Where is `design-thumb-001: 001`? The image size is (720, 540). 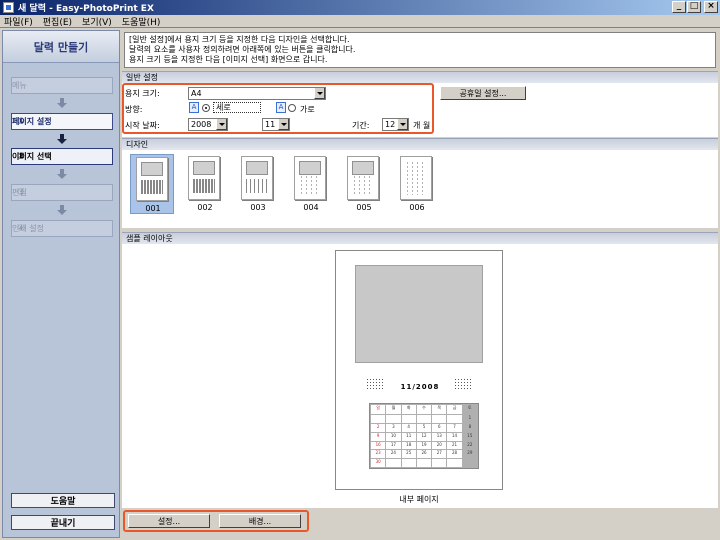
design-thumb-001: 001 is located at coordinates (152, 184).